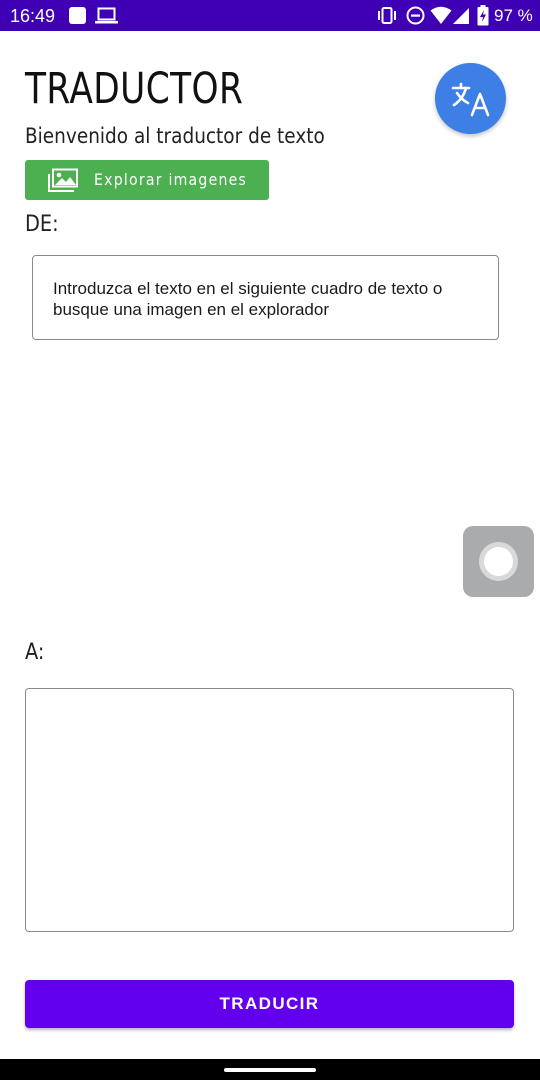  I want to click on explore-images-label: Explorar imagenes, so click(171, 179).